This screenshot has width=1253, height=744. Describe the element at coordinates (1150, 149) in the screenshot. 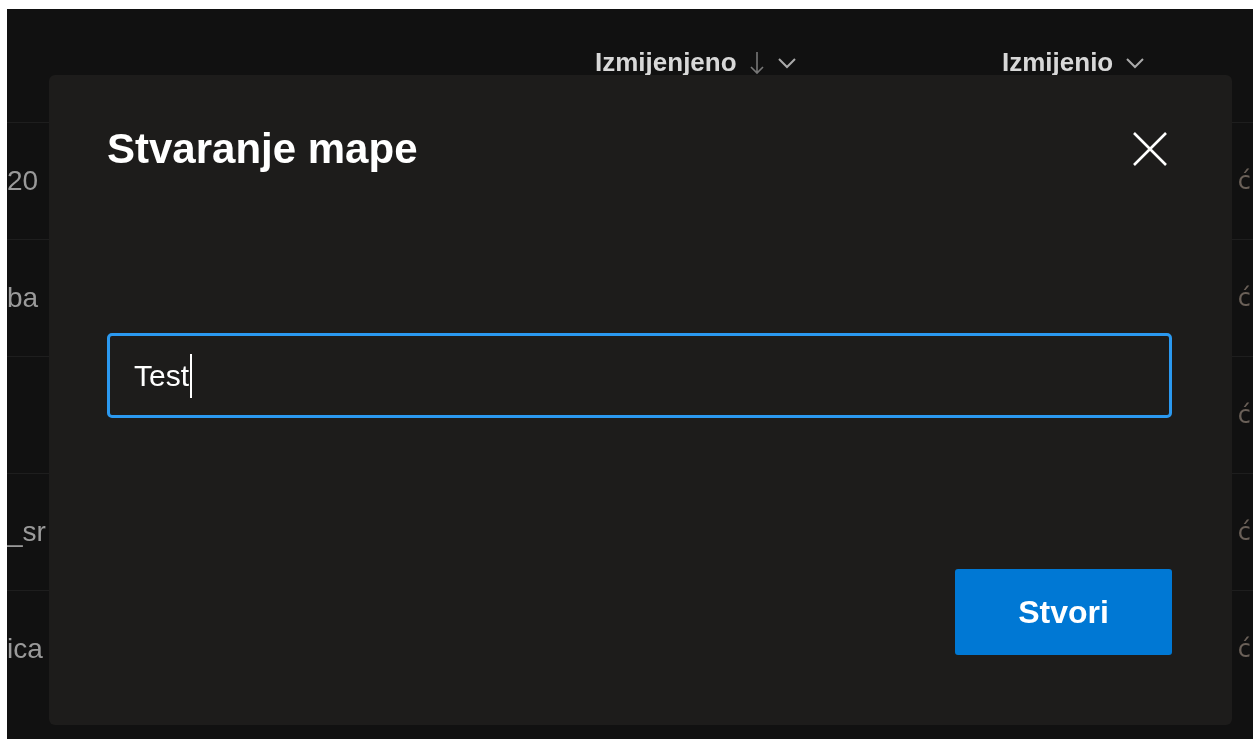

I see `close-icon` at that location.